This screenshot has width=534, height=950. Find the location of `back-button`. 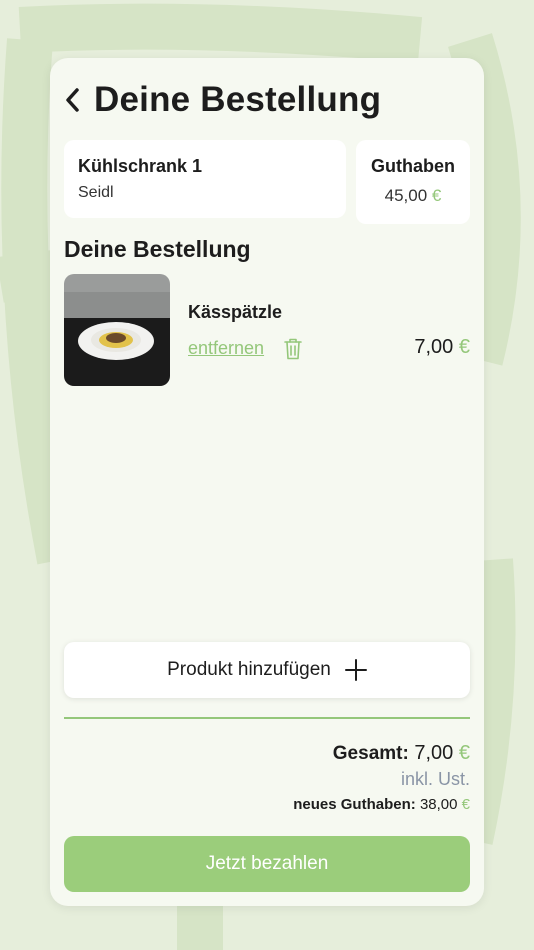

back-button is located at coordinates (77, 100).